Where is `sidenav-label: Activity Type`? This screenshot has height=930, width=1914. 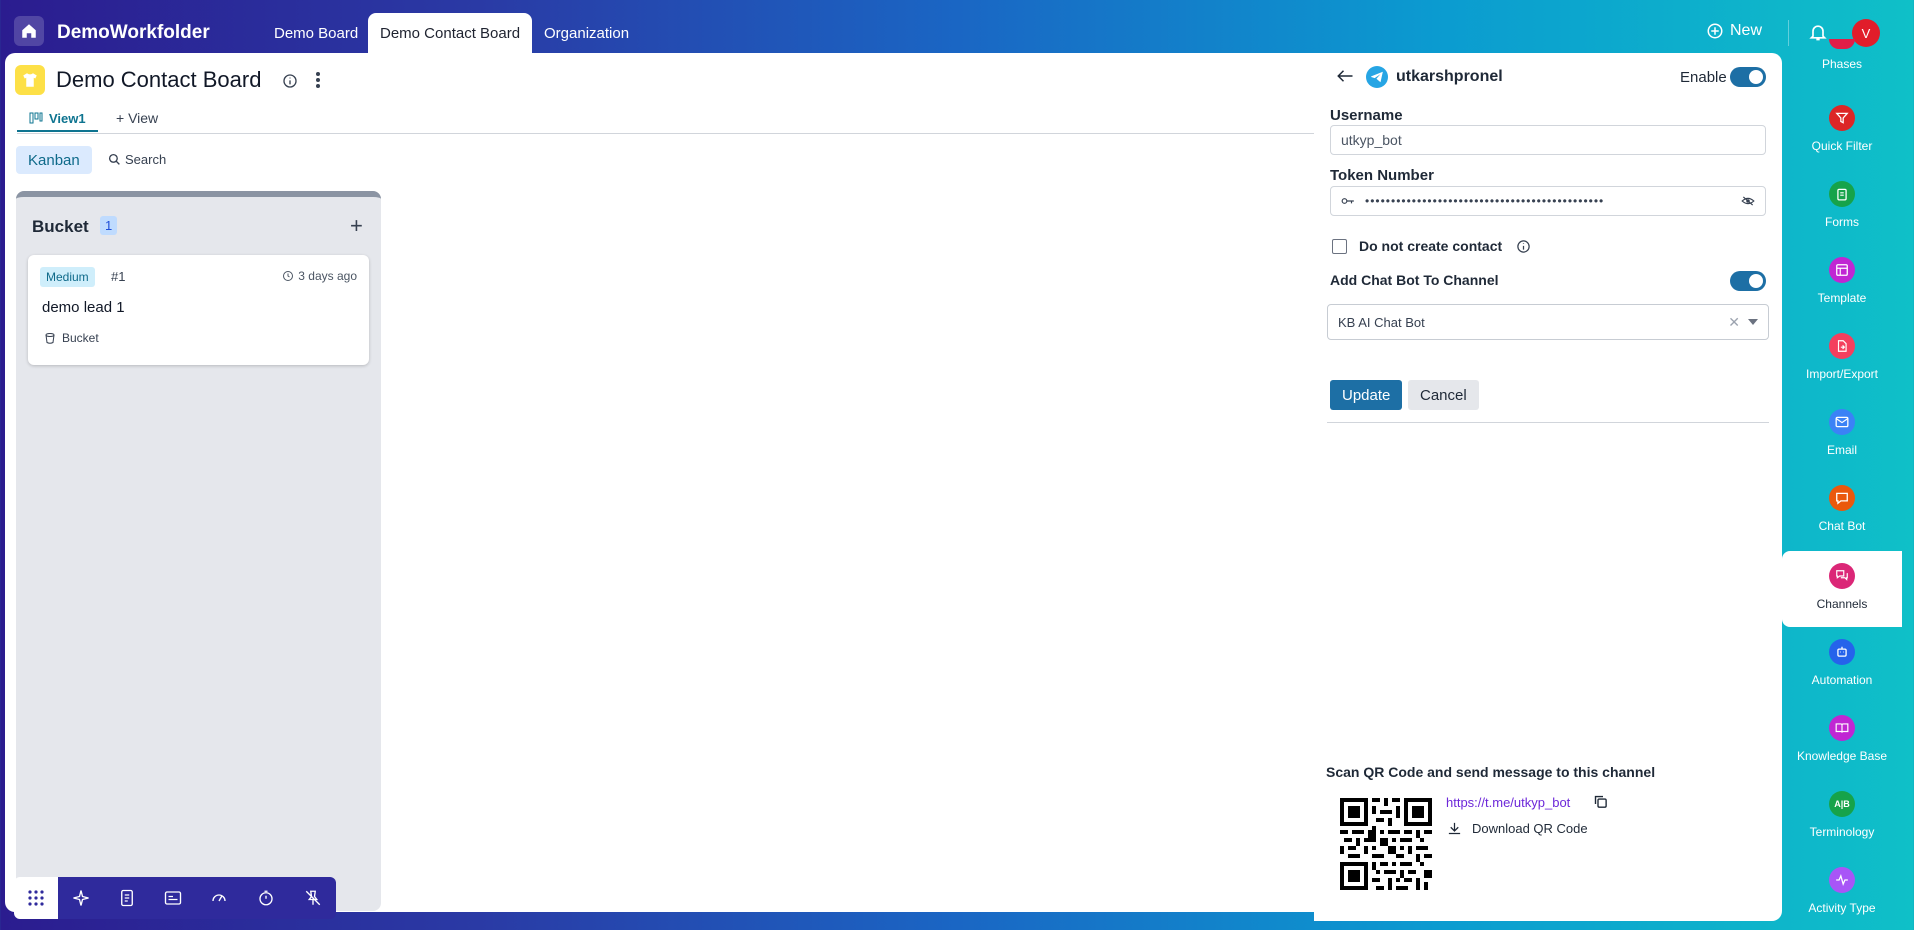 sidenav-label: Activity Type is located at coordinates (1842, 908).